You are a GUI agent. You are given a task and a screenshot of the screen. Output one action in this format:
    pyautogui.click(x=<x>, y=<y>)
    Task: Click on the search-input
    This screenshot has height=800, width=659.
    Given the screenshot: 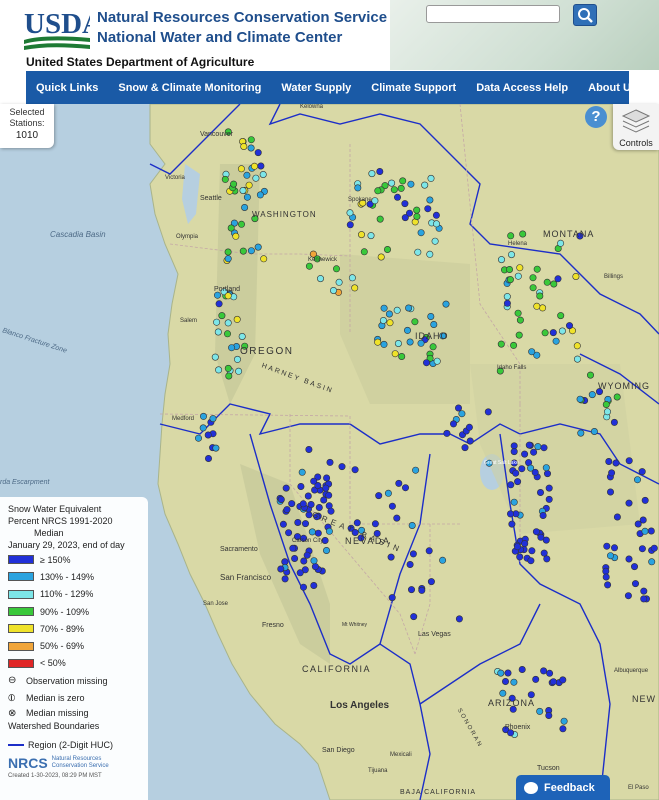 What is the action you would take?
    pyautogui.click(x=493, y=14)
    